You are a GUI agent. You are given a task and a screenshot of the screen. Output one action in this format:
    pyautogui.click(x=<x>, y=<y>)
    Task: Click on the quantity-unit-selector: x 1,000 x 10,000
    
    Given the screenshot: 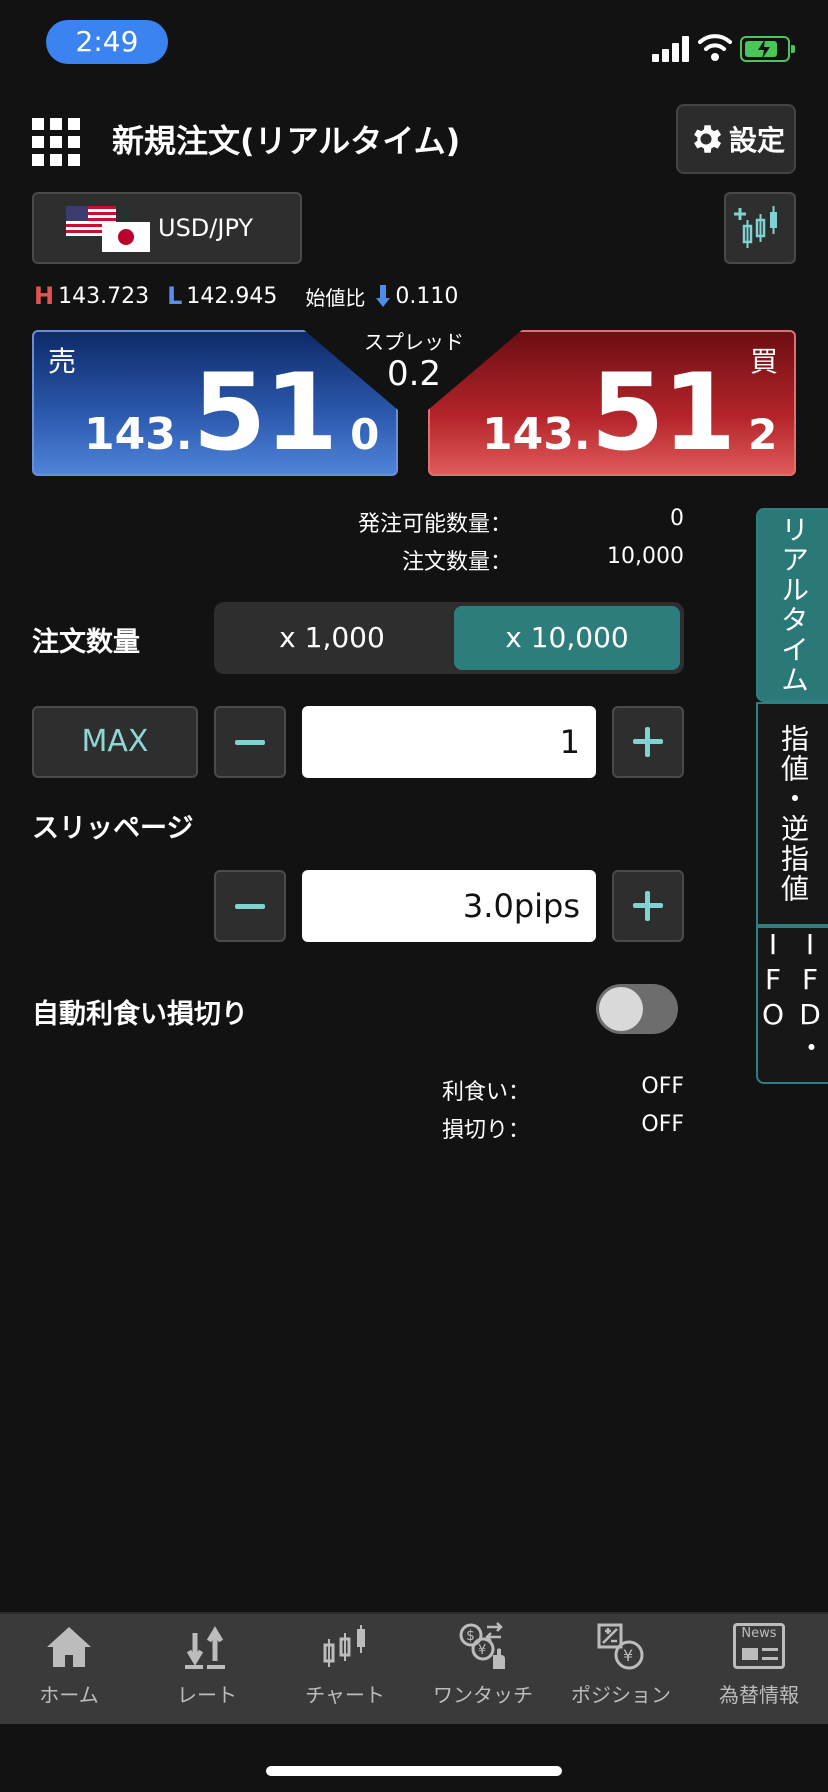 What is the action you would take?
    pyautogui.click(x=449, y=638)
    